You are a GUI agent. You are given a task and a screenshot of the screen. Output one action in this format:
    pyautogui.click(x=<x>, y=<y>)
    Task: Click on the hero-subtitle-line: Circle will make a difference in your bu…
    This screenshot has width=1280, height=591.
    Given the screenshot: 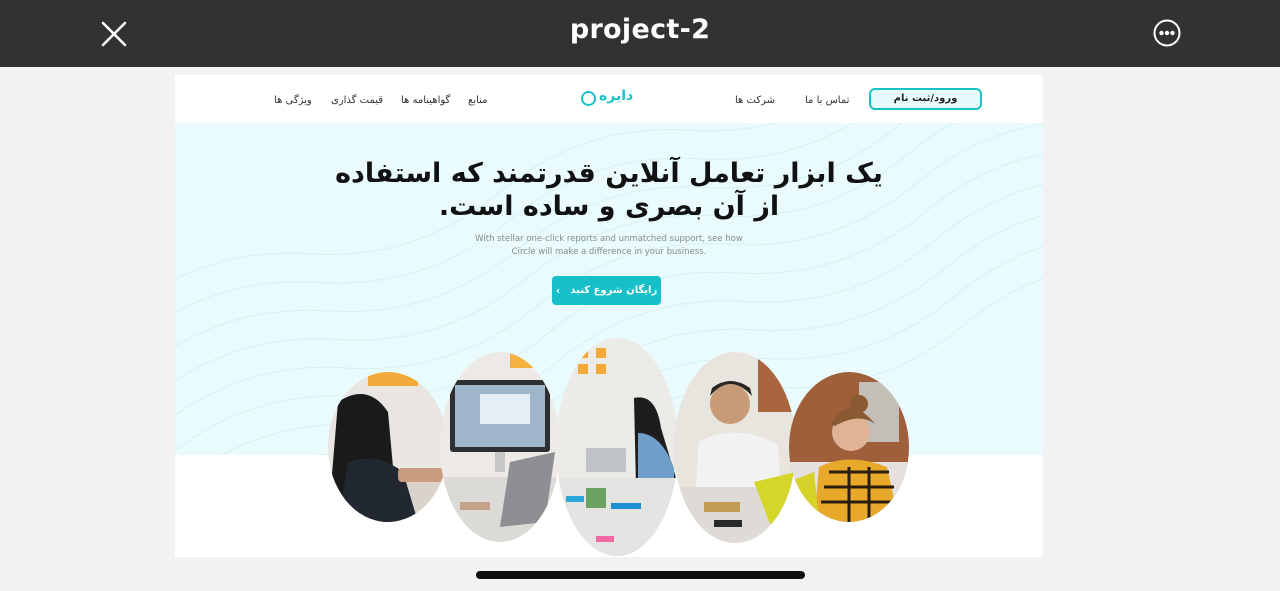 What is the action you would take?
    pyautogui.click(x=609, y=252)
    